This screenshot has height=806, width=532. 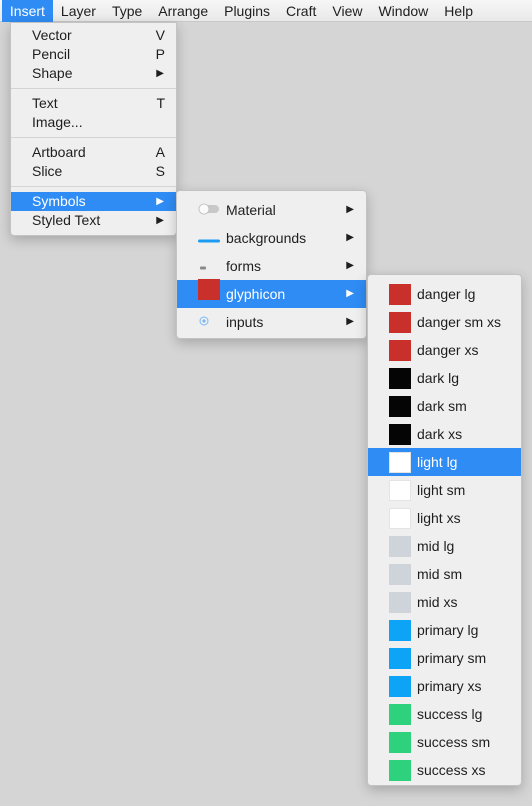 I want to click on symbol-item-success-xs: success xs, so click(x=444, y=770).